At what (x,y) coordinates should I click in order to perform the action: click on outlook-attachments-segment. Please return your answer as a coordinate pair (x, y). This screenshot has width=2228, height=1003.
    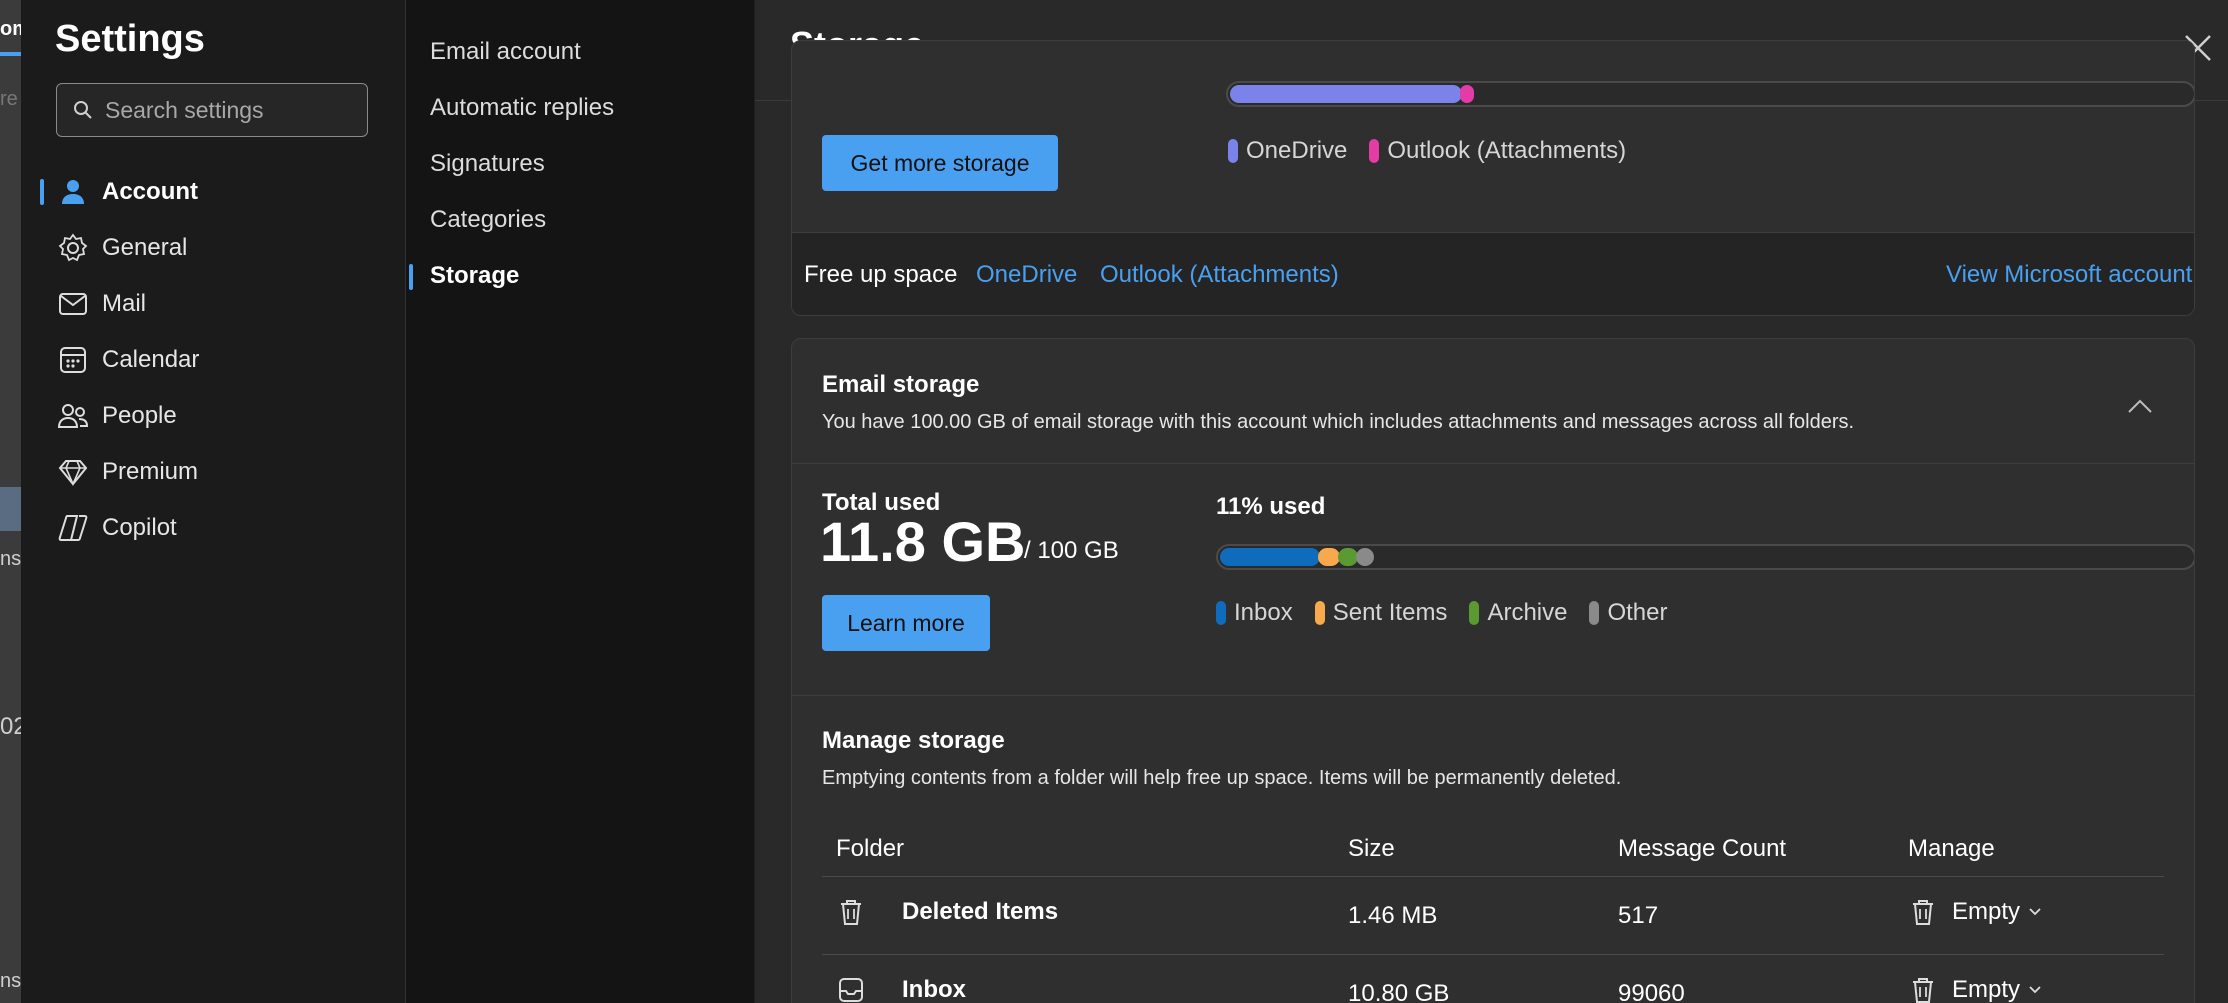
    Looking at the image, I should click on (1467, 94).